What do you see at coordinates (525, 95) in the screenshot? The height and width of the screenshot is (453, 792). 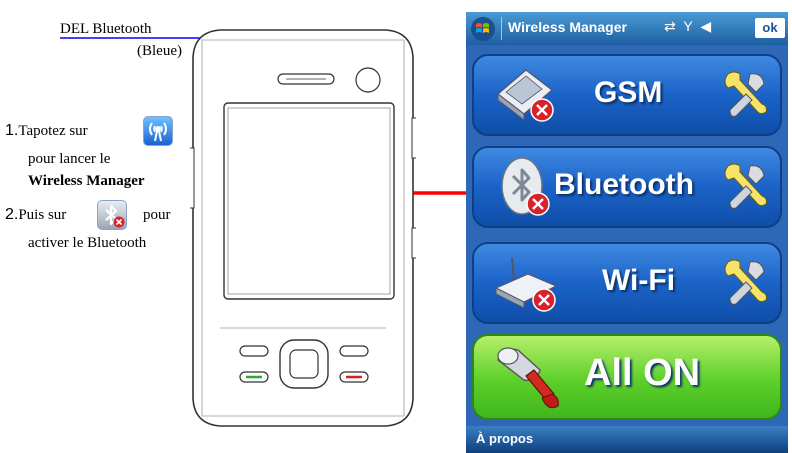 I see `pda-phone-off-icon` at bounding box center [525, 95].